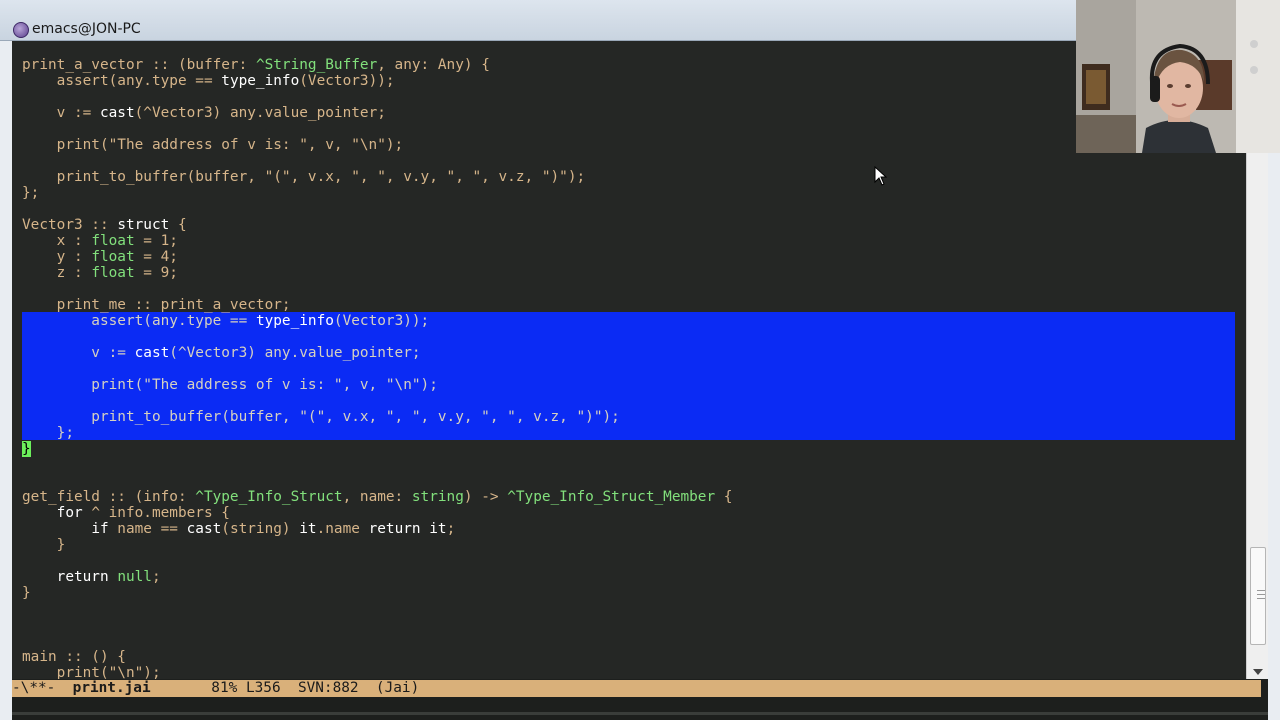  What do you see at coordinates (377, 241) in the screenshot?
I see `code-line: x : float = 1;` at bounding box center [377, 241].